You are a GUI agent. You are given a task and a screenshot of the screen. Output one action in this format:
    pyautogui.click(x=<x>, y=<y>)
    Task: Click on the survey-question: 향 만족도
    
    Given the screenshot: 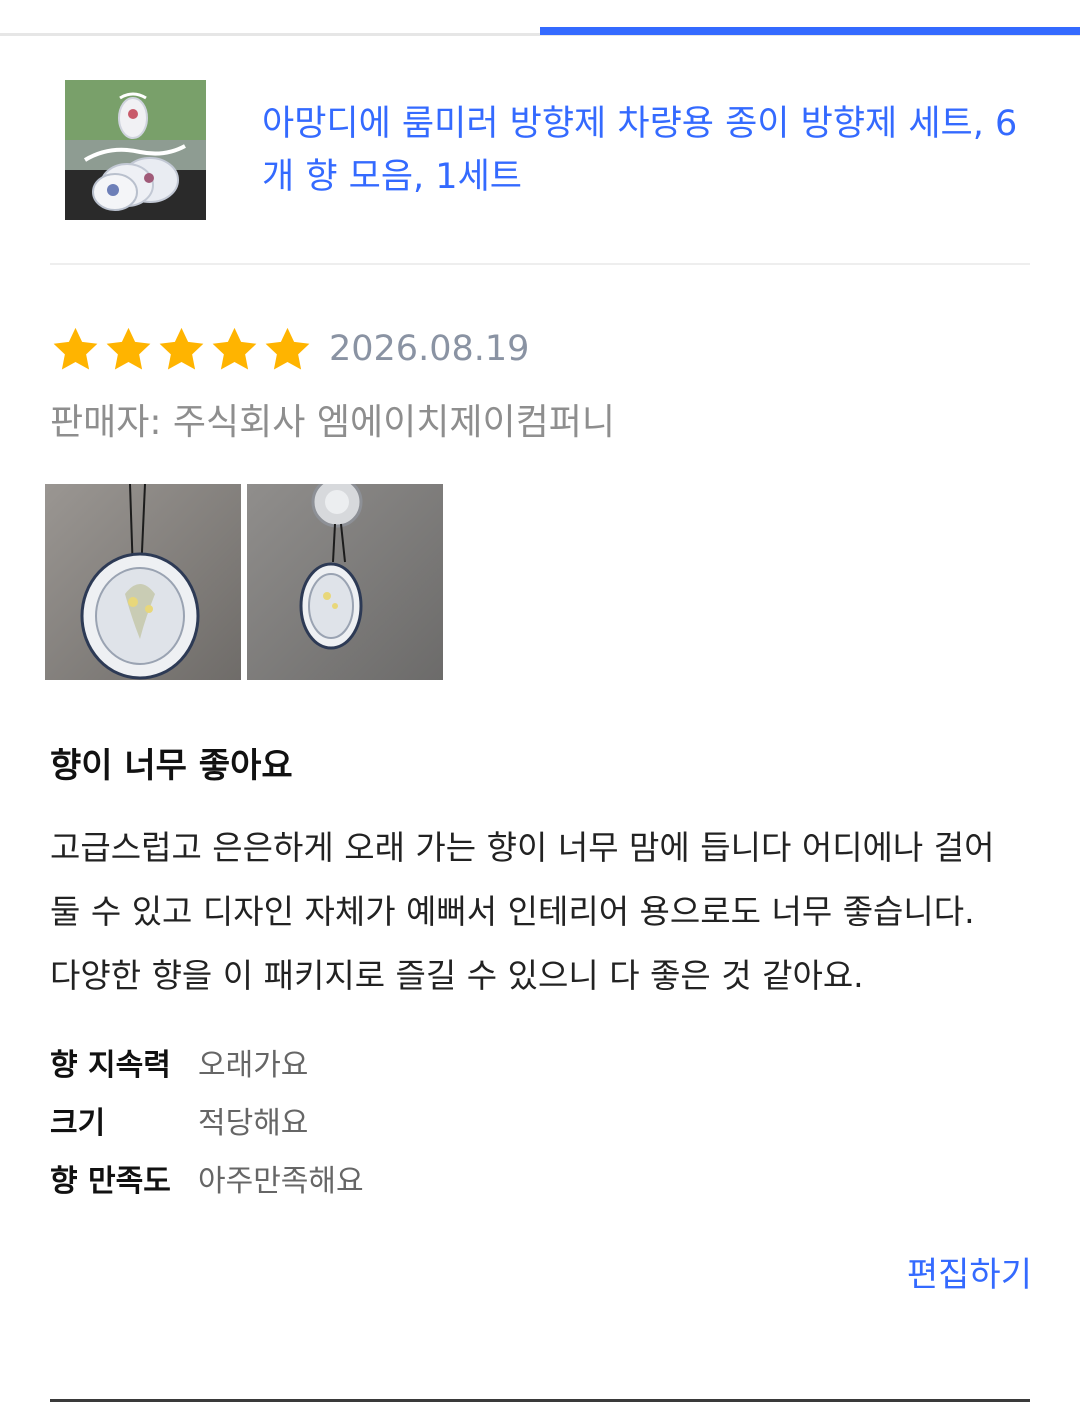 What is the action you would take?
    pyautogui.click(x=110, y=1181)
    